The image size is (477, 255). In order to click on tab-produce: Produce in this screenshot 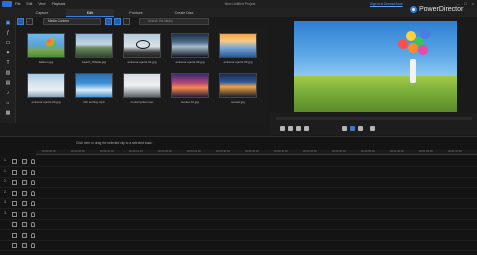, I will do `click(136, 13)`.